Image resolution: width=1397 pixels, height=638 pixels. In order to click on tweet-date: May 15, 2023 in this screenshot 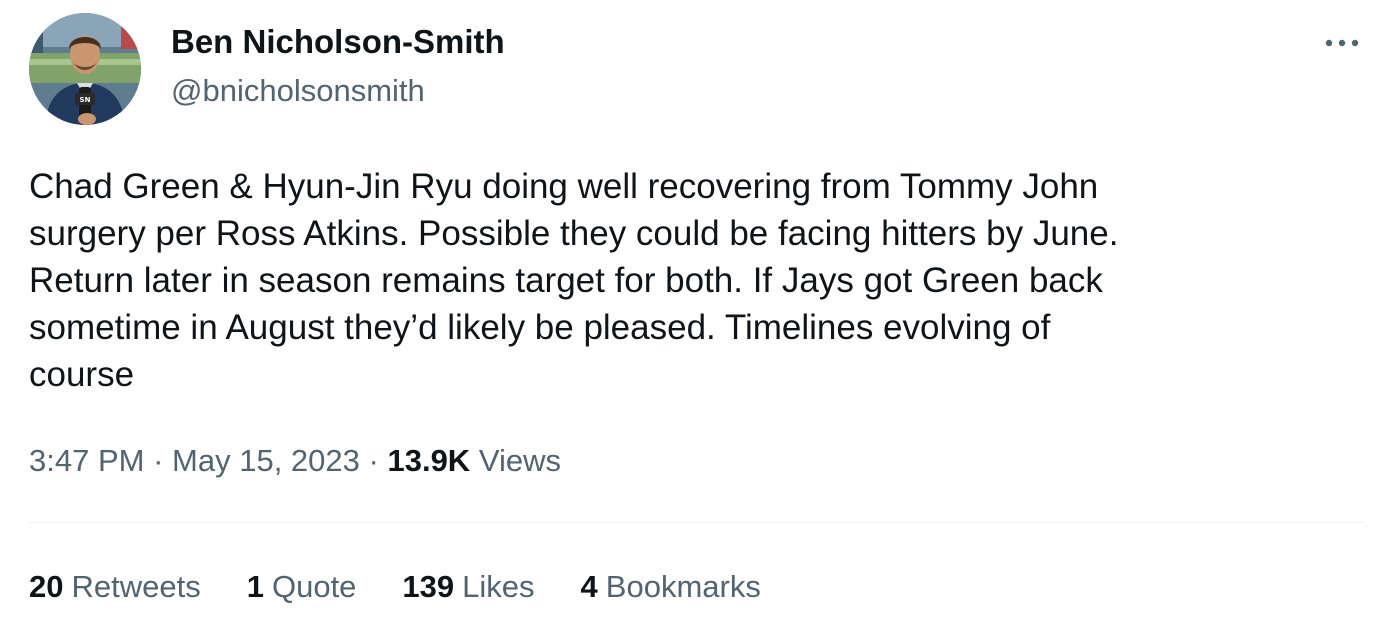, I will do `click(266, 460)`.